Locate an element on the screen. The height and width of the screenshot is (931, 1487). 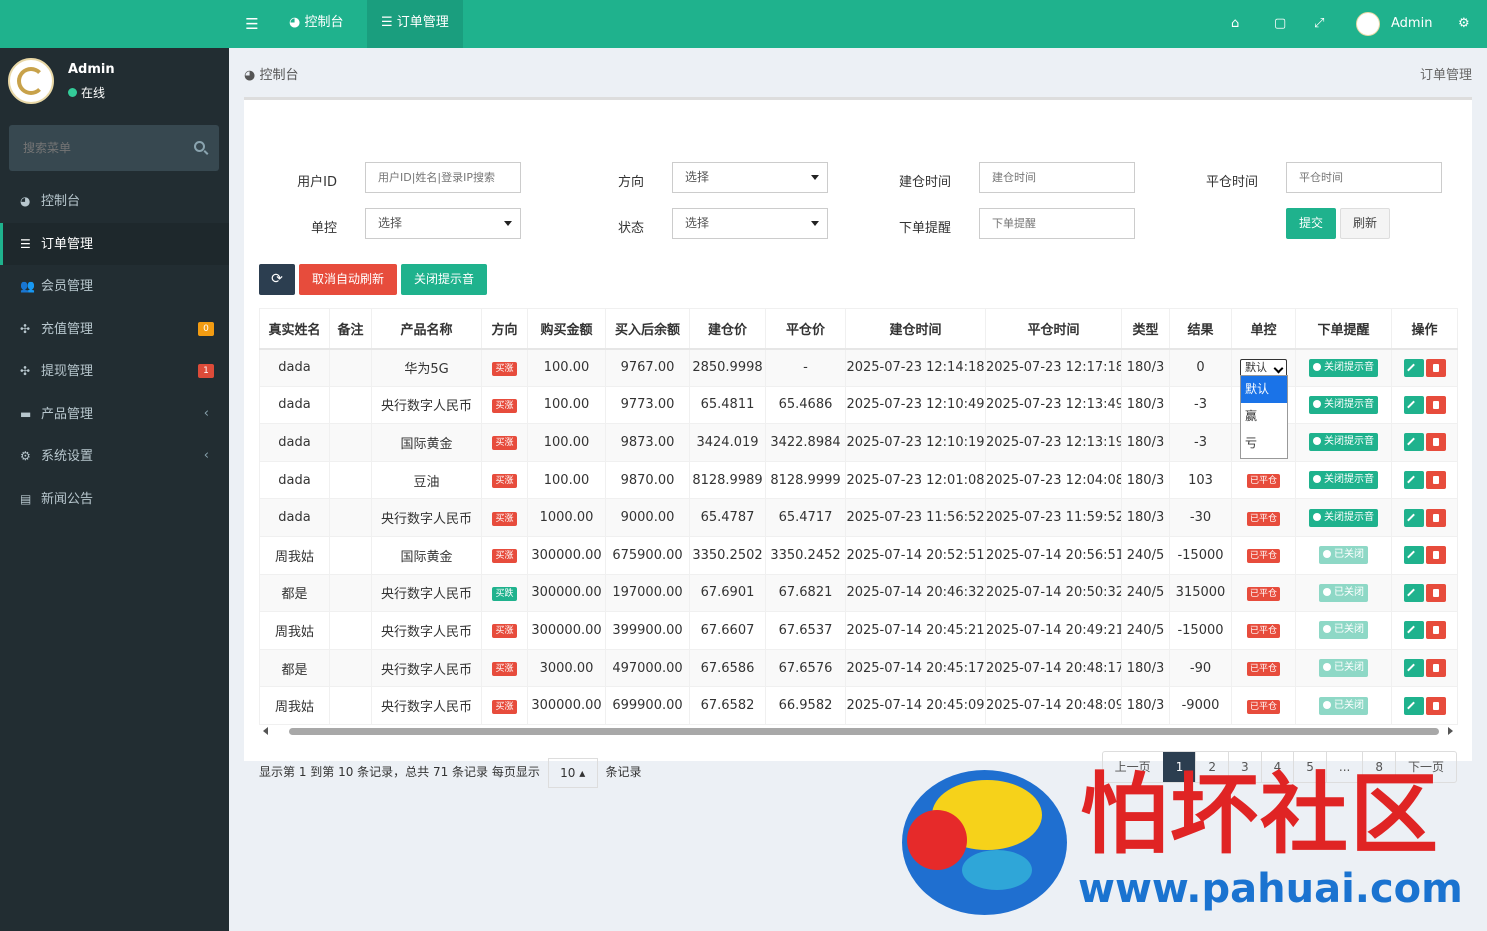
sidebar-item-2: 👥 会员管理 is located at coordinates (114, 286).